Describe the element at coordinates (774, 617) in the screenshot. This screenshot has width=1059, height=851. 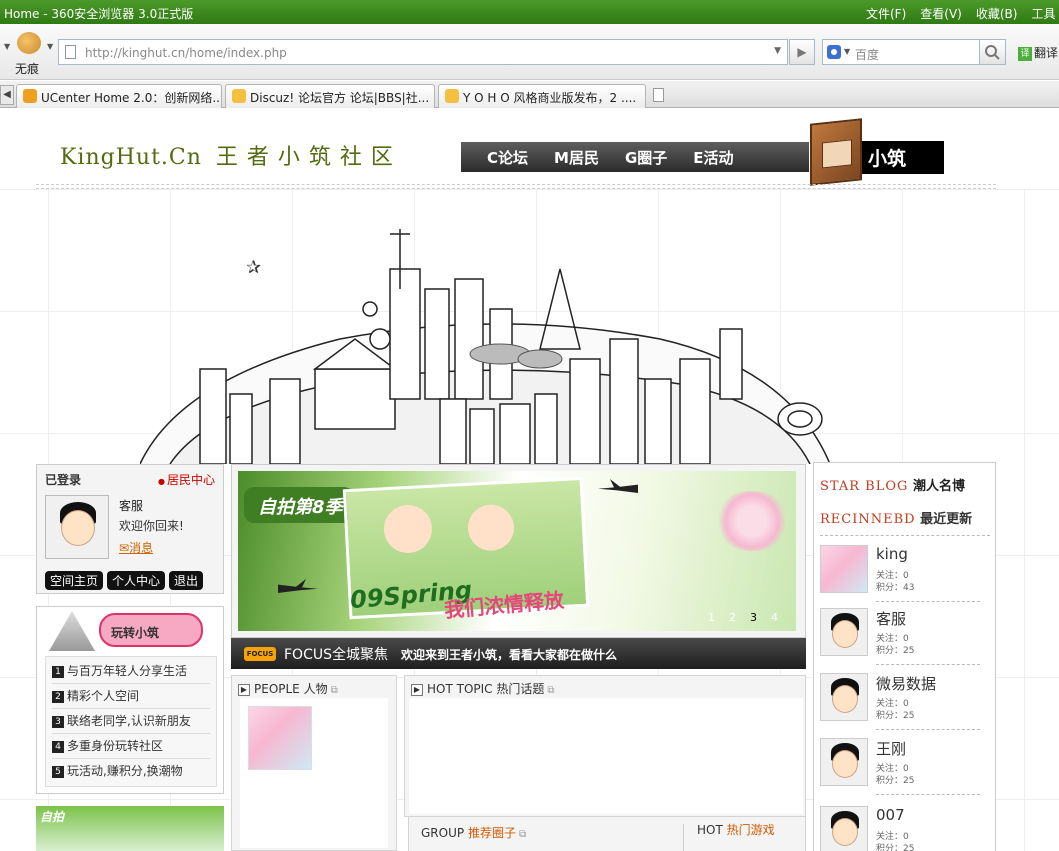
I see `slide-page-4: 4` at that location.